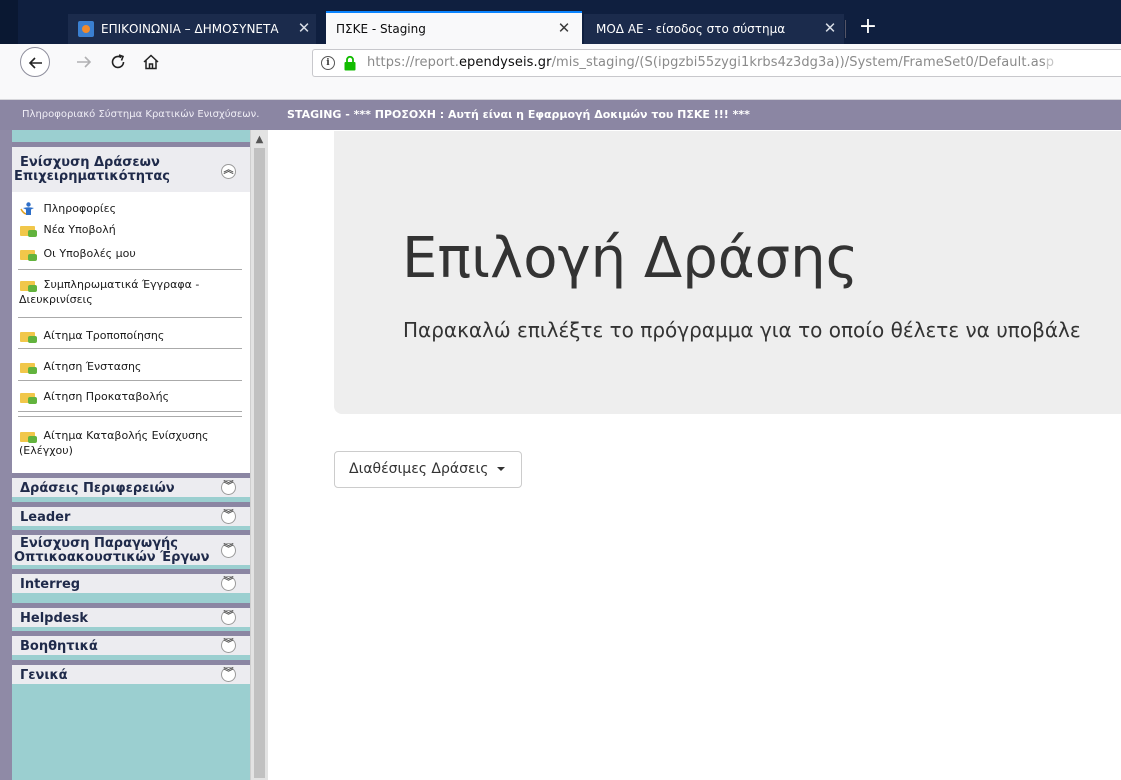  What do you see at coordinates (80, 208) in the screenshot?
I see `menu-item-label: Πληροφορίες` at bounding box center [80, 208].